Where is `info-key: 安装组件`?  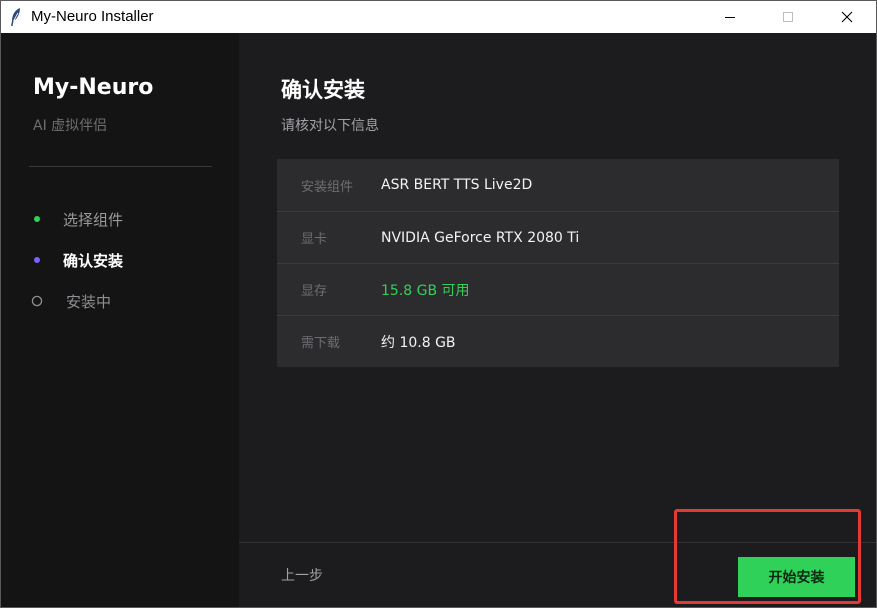 info-key: 安装组件 is located at coordinates (327, 187).